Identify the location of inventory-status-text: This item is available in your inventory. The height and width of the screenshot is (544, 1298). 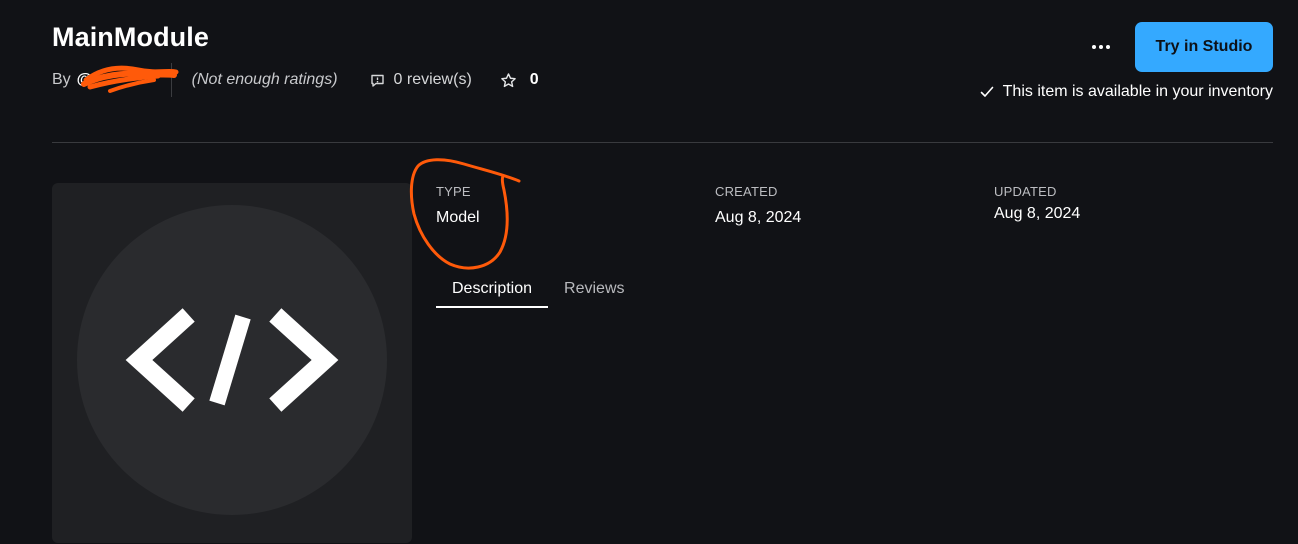
(1137, 91).